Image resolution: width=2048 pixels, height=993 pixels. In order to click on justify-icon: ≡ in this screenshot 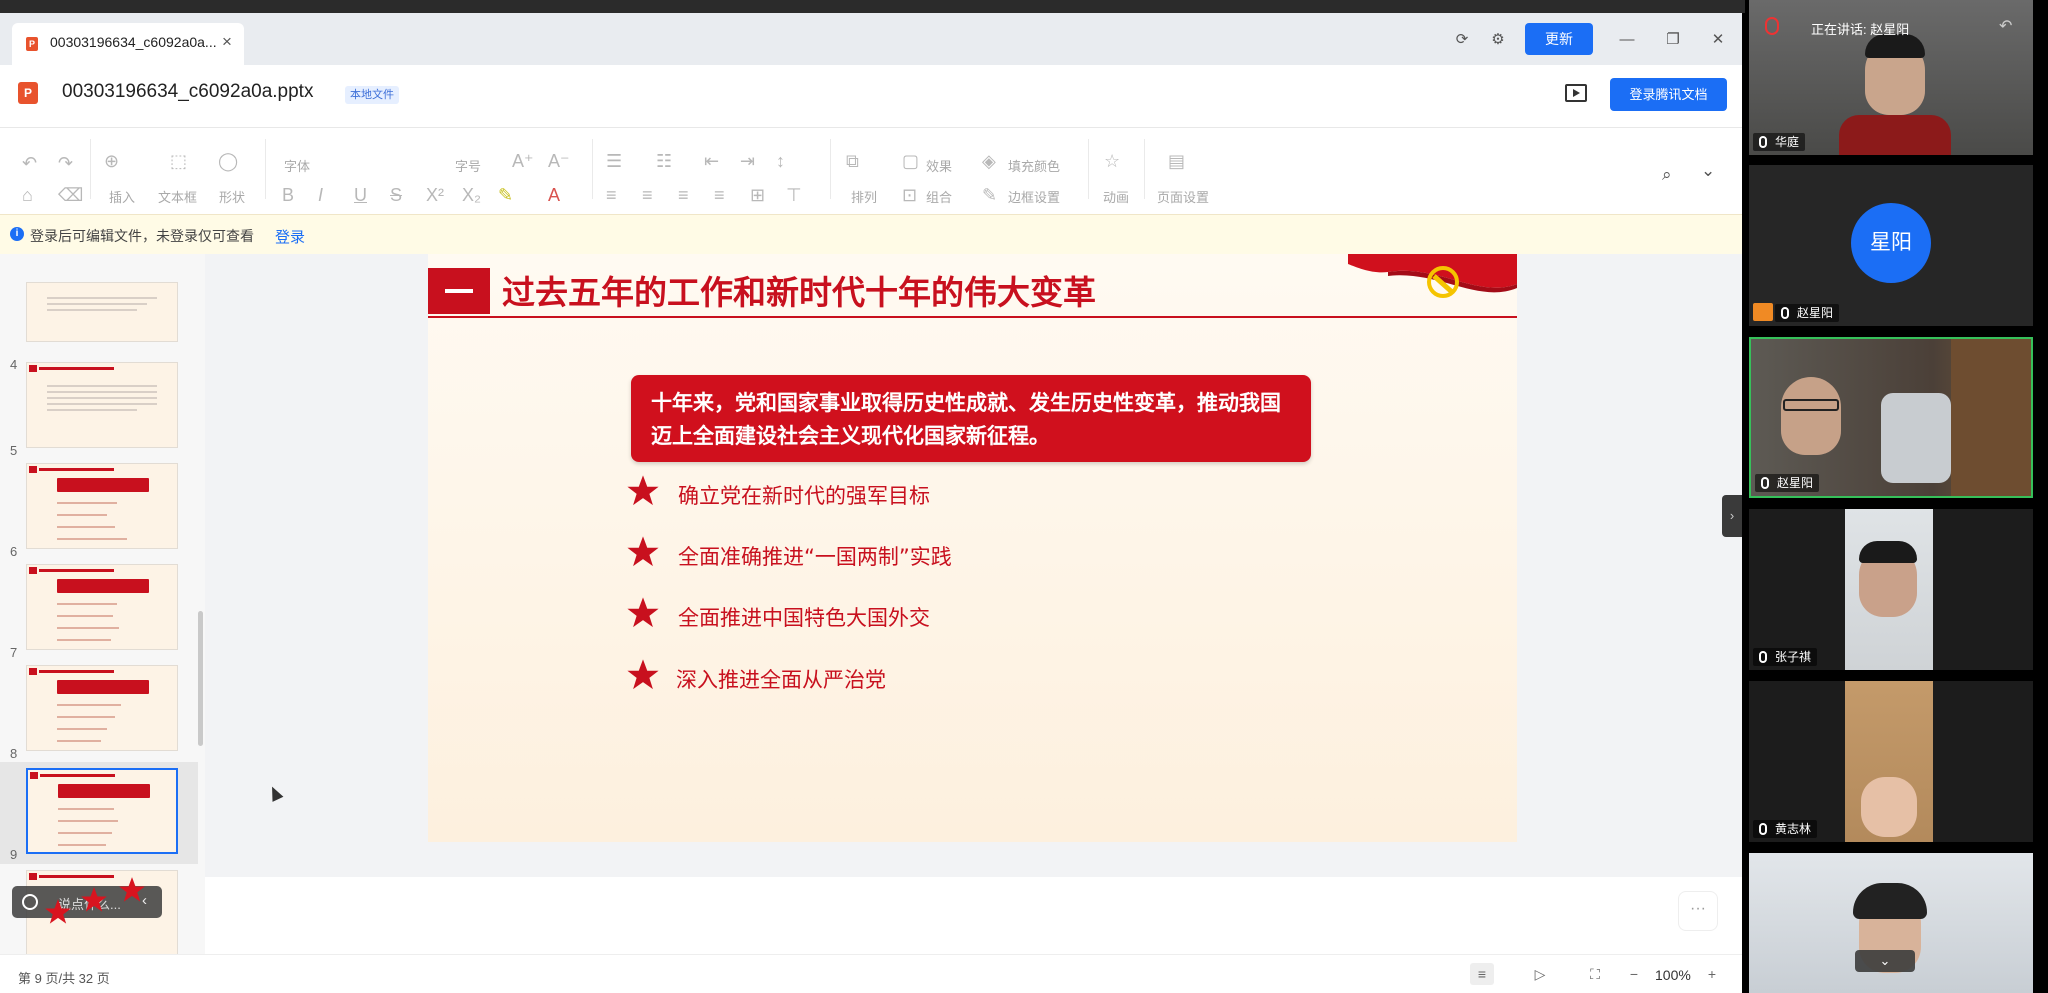, I will do `click(719, 195)`.